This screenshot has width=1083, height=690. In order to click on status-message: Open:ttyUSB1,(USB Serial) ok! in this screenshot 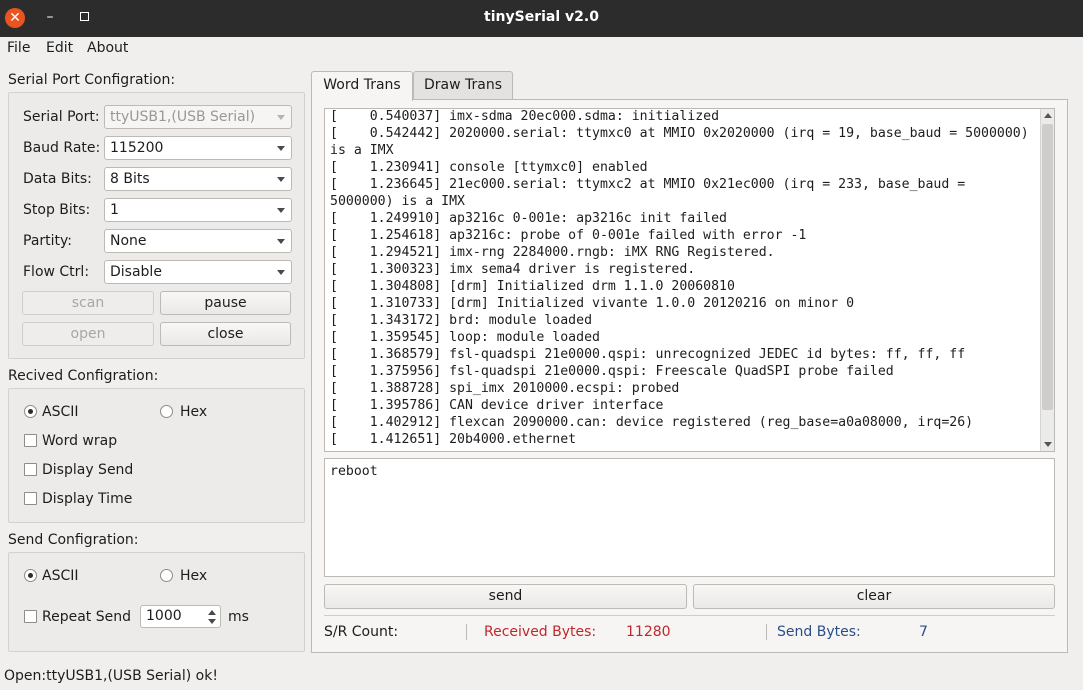, I will do `click(111, 676)`.